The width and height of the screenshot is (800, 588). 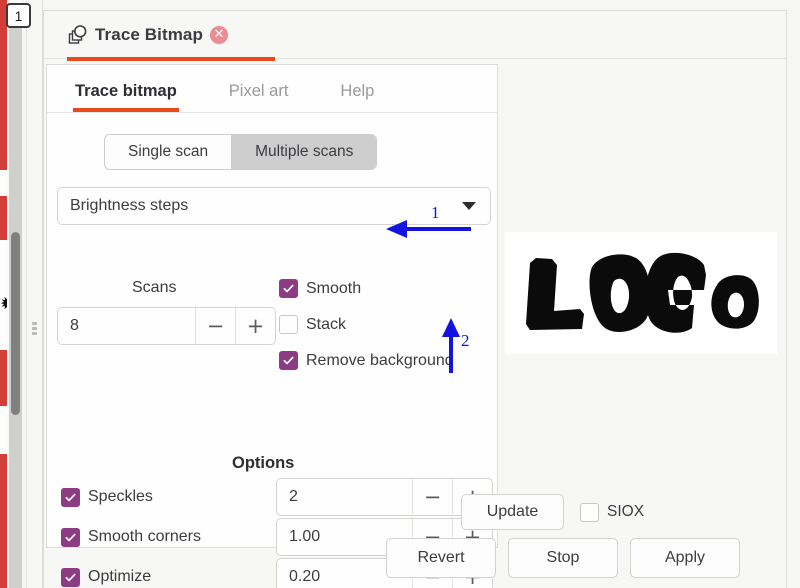 I want to click on tab-label: Help, so click(x=357, y=91).